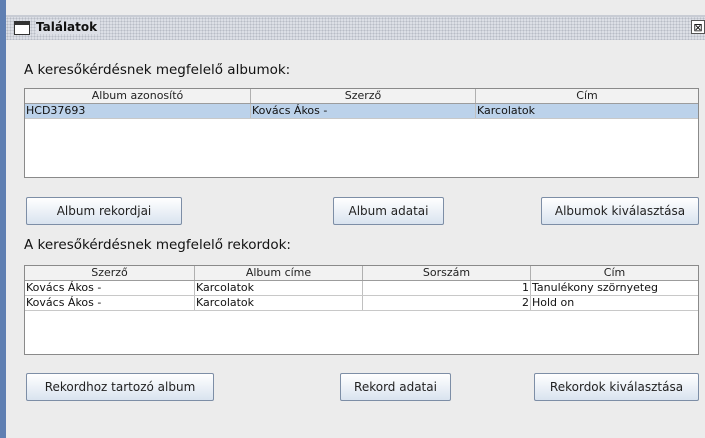  What do you see at coordinates (138, 96) in the screenshot?
I see `column-header-album-id: Album azonosító` at bounding box center [138, 96].